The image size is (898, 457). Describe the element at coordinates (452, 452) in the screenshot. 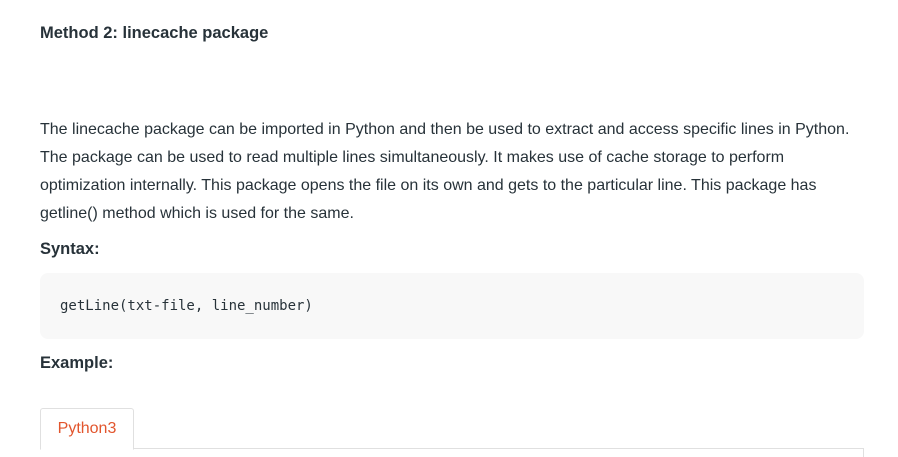

I see `code-tab-panel` at that location.